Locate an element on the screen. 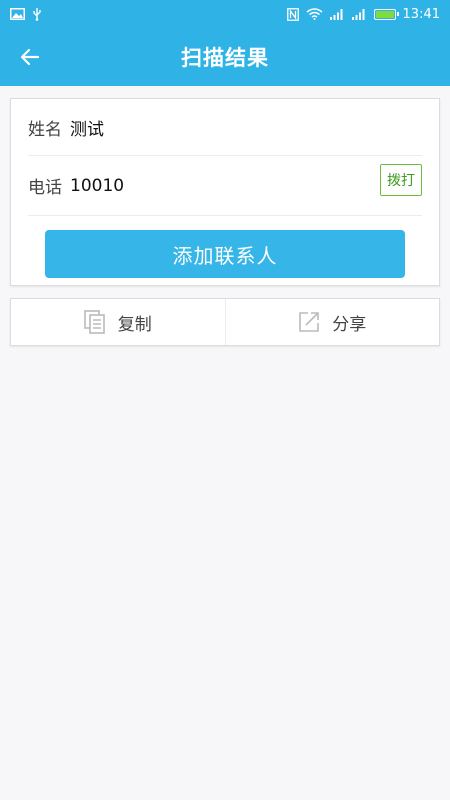 This screenshot has width=450, height=800. status-bar-right: 13:41 is located at coordinates (363, 14).